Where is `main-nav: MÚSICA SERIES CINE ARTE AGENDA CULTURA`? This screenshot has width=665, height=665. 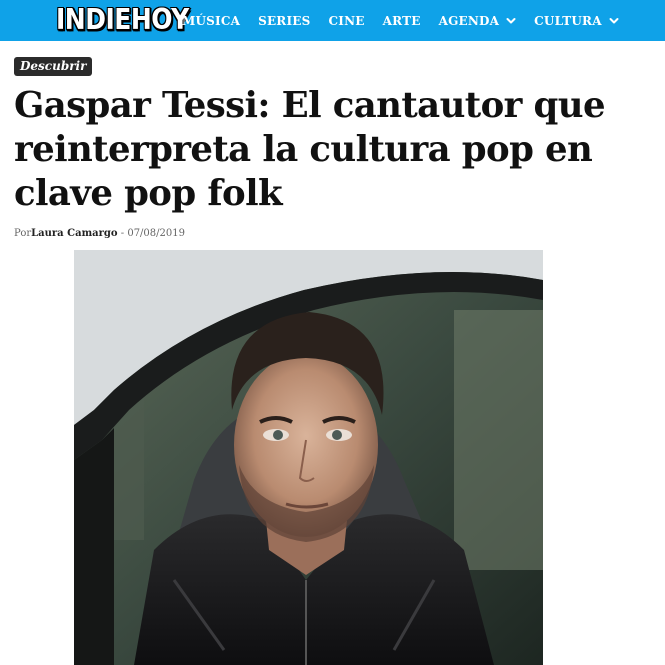
main-nav: MÚSICA SERIES CINE ARTE AGENDA CULTURA is located at coordinates (409, 20).